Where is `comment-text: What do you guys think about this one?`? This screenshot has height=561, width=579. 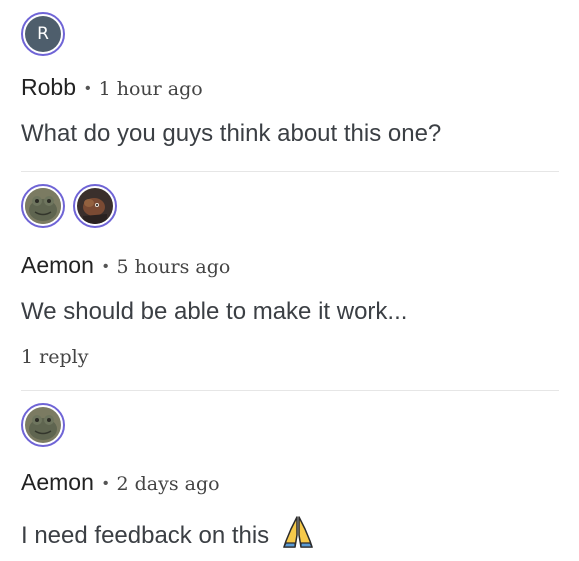 comment-text: What do you guys think about this one? is located at coordinates (231, 133).